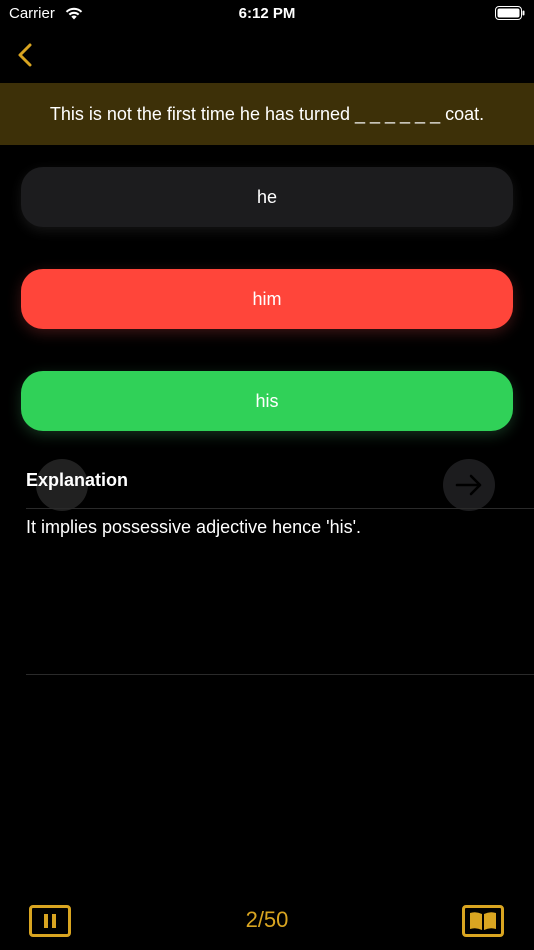 Image resolution: width=534 pixels, height=950 pixels. I want to click on answer-option-his: his, so click(267, 401).